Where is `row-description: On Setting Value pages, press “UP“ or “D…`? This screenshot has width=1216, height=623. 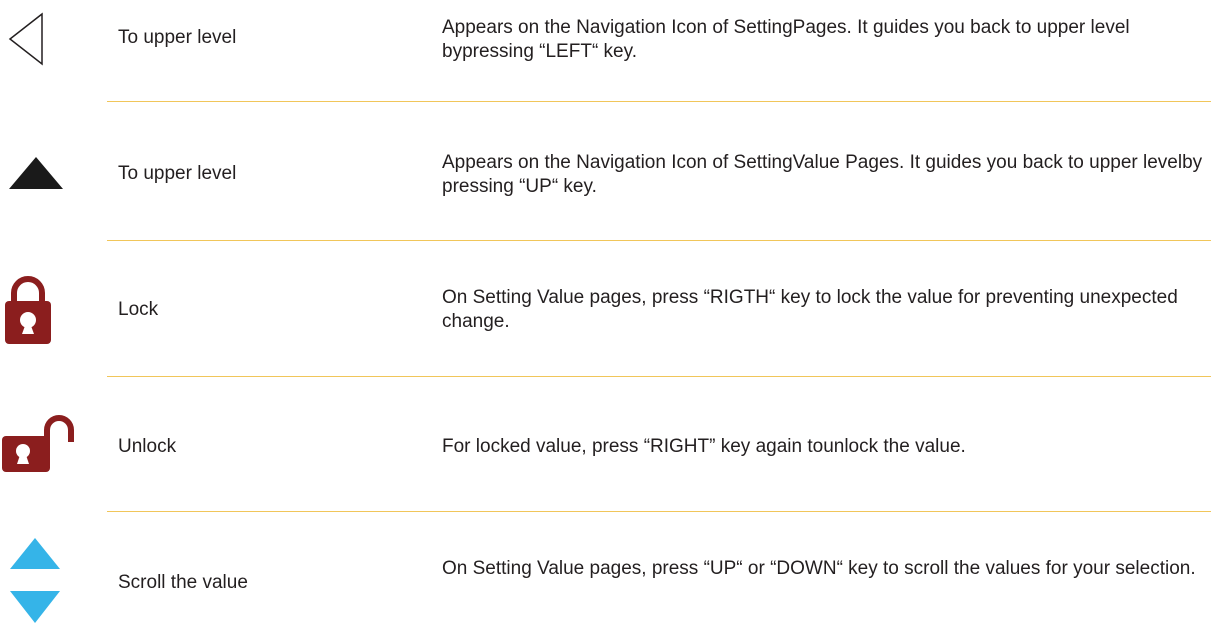
row-description: On Setting Value pages, press “UP“ or “D… is located at coordinates (819, 568).